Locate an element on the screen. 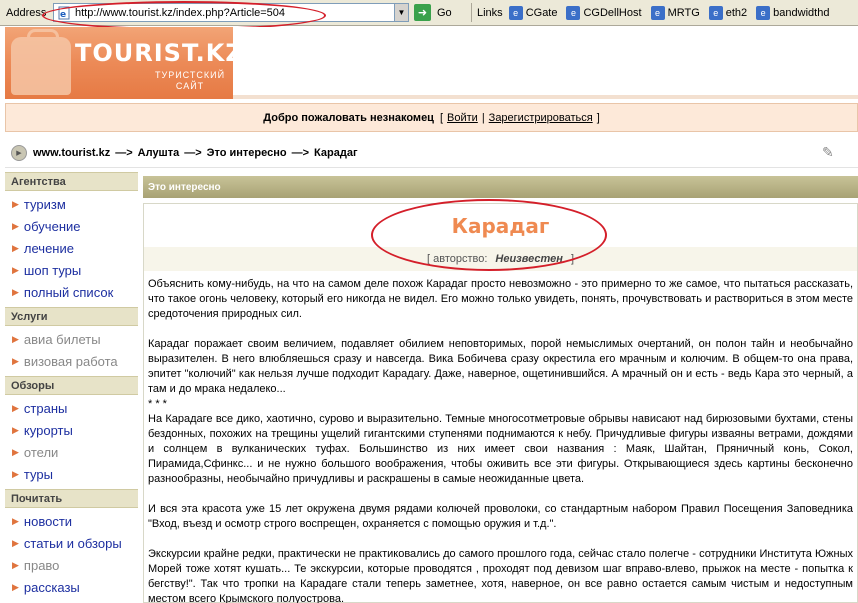 The height and width of the screenshot is (603, 858). suitcase-icon is located at coordinates (41, 62).